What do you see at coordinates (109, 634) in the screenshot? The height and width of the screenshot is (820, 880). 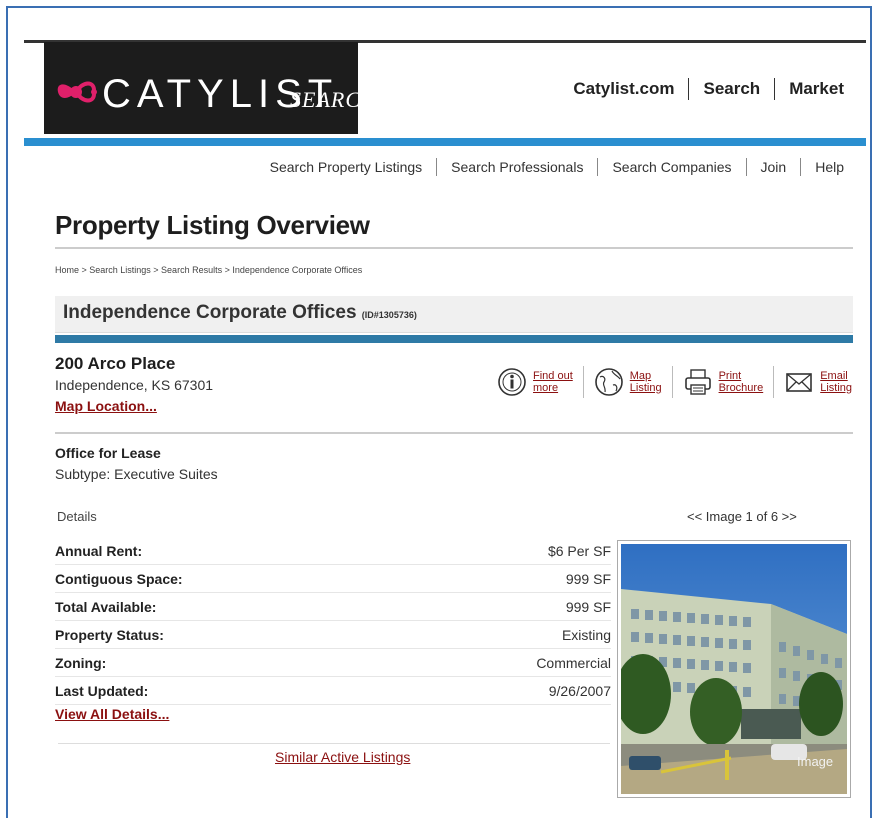 I see `detail-key: Property Status:` at bounding box center [109, 634].